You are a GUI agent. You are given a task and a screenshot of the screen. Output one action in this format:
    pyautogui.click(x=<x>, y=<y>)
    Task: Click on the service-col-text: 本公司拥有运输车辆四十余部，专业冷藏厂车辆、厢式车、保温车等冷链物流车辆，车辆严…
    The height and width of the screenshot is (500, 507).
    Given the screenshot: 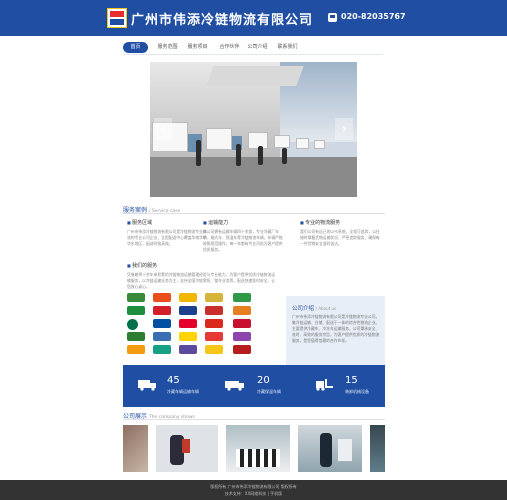 What is the action you would take?
    pyautogui.click(x=243, y=240)
    